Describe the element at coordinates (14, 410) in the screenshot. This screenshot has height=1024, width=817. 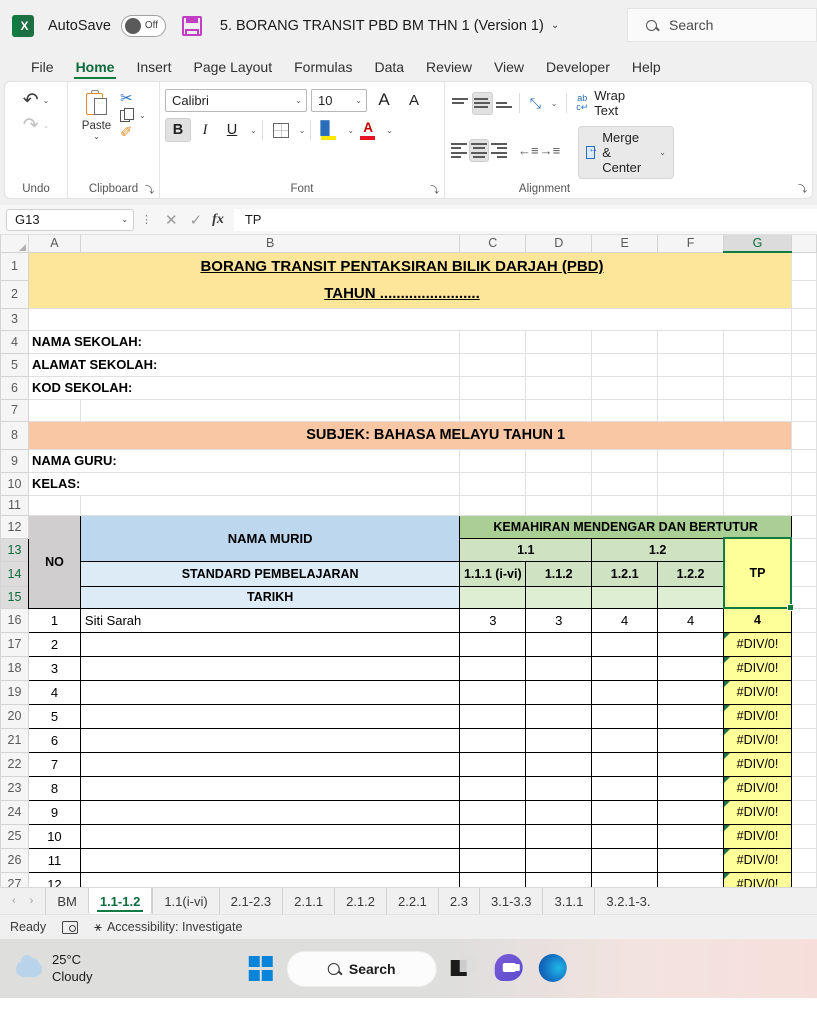
I see `row-header-7: 7` at that location.